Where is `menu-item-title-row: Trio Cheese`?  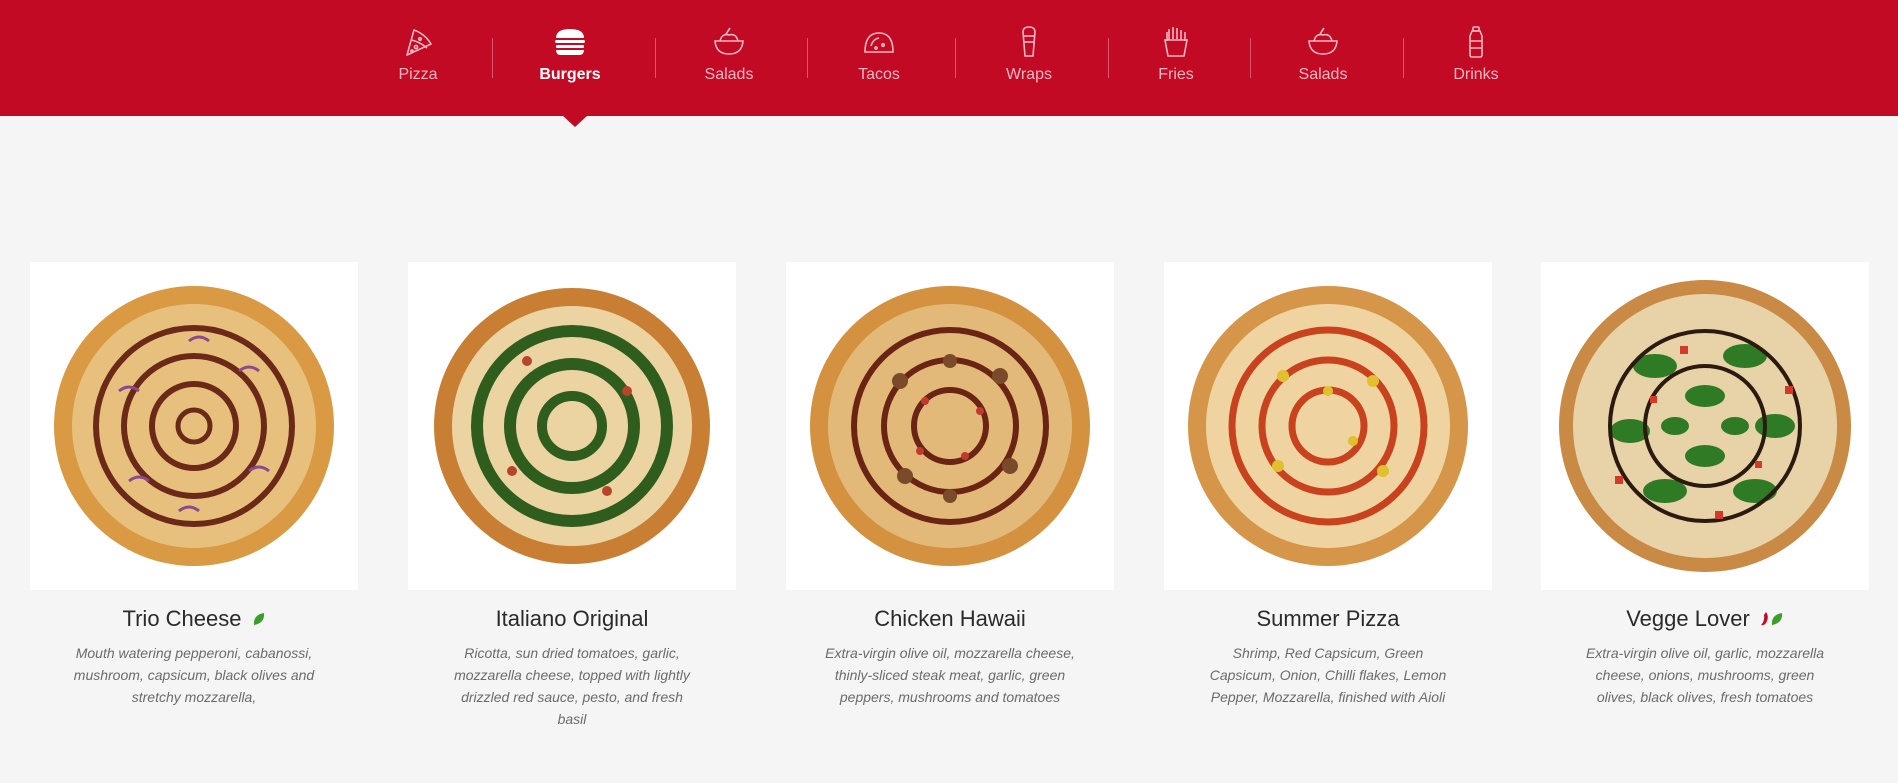 menu-item-title-row: Trio Cheese is located at coordinates (194, 619).